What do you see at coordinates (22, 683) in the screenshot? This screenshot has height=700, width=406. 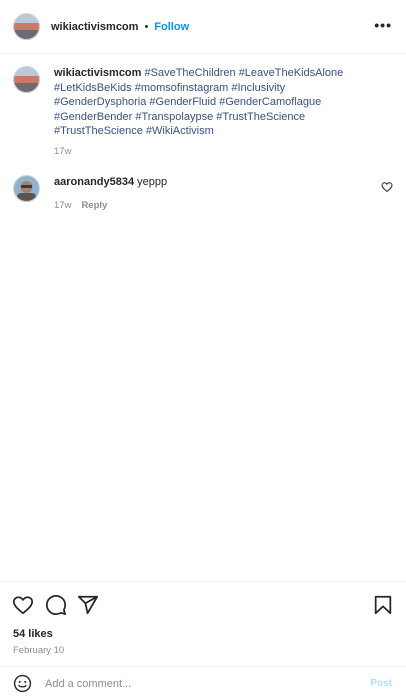 I see `emoji-icon` at bounding box center [22, 683].